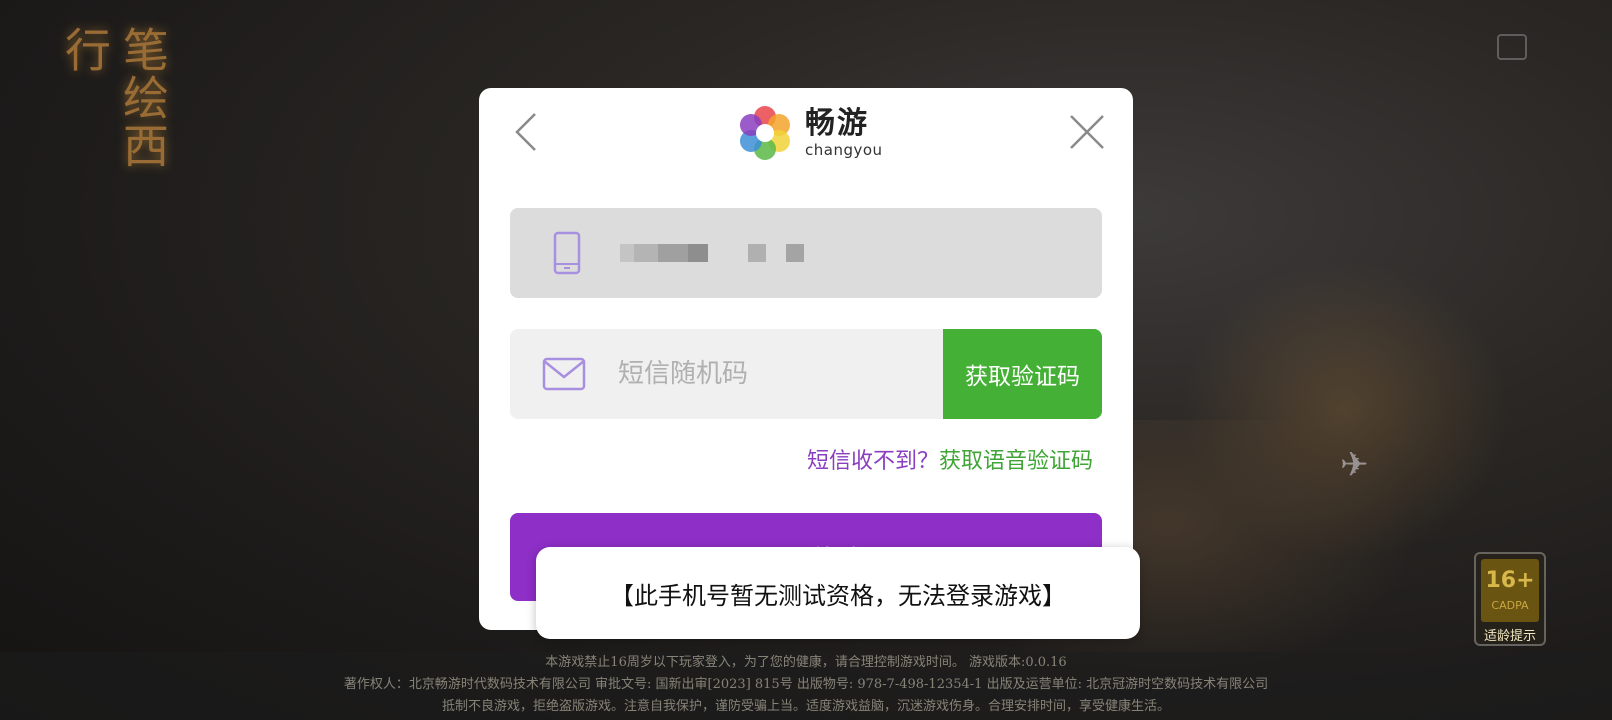 Image resolution: width=1612 pixels, height=720 pixels. I want to click on voice-code-prompt: 短信收不到？获取语音验证码, so click(950, 459).